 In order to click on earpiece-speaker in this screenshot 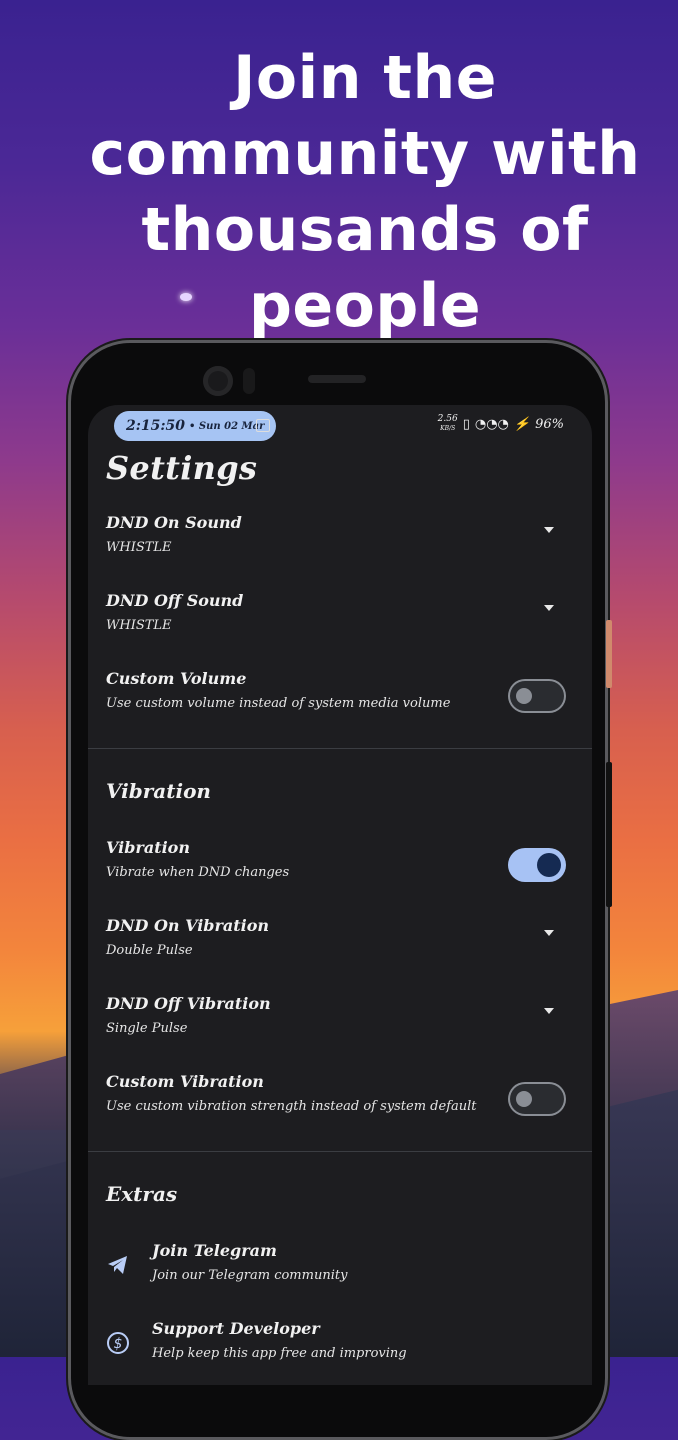, I will do `click(337, 379)`.